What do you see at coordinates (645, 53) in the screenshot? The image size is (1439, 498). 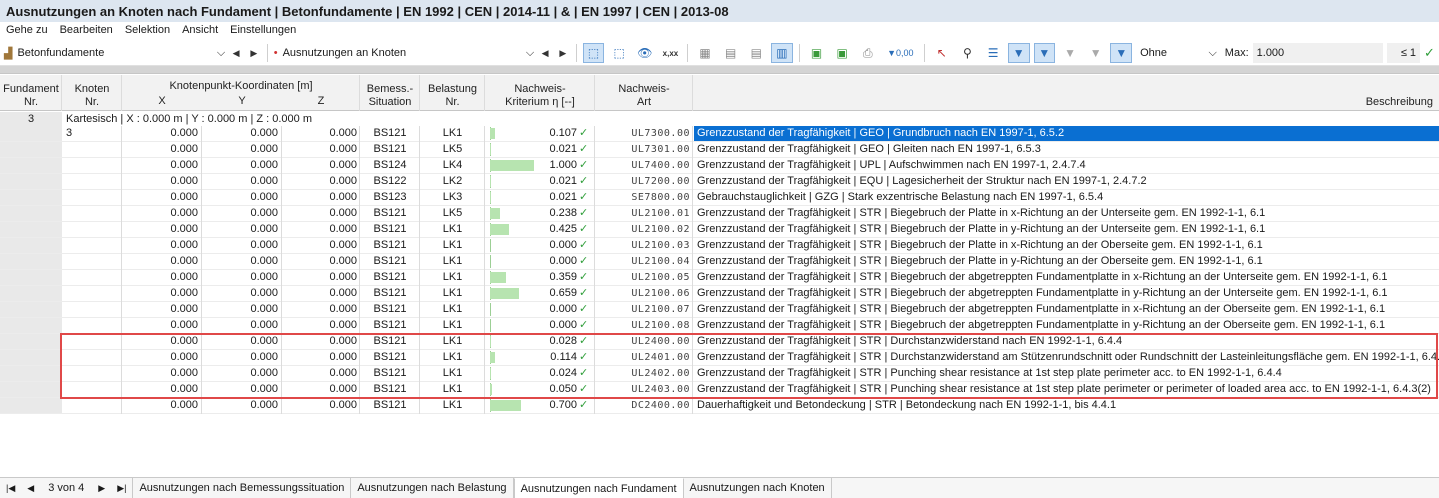 I see `view-icon: 👁` at bounding box center [645, 53].